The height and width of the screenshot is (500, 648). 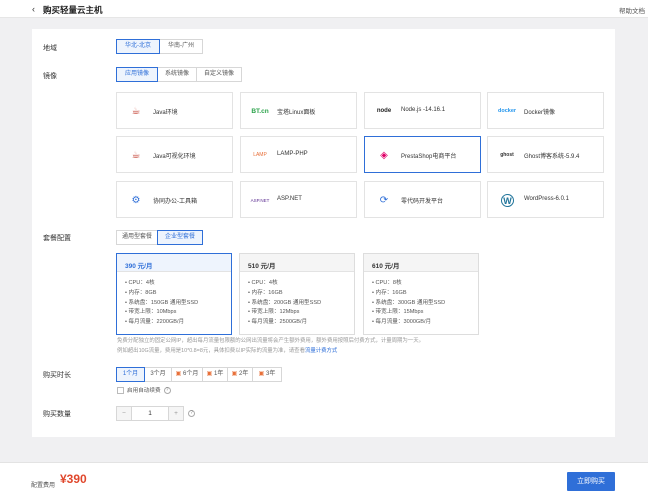 What do you see at coordinates (138, 46) in the screenshot?
I see `region-option-beijing: 华北-北京` at bounding box center [138, 46].